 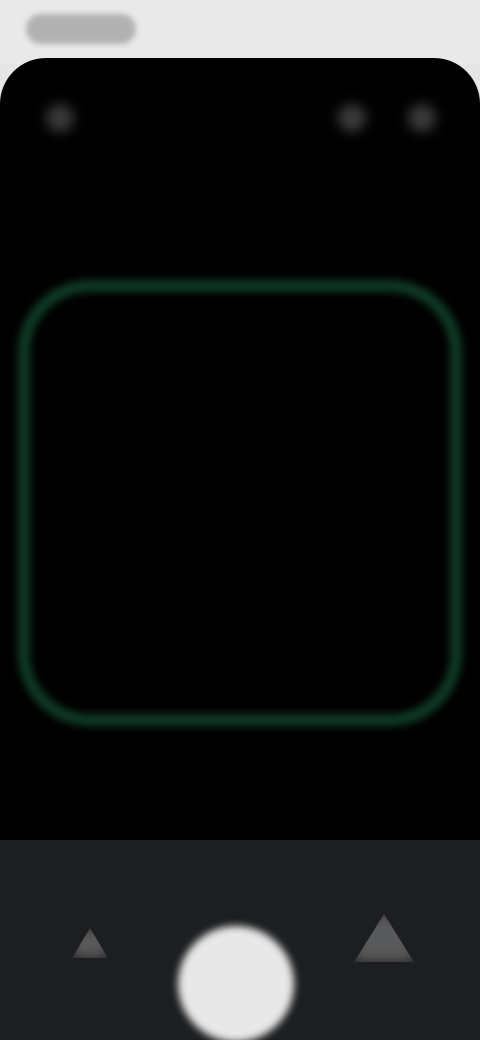 I want to click on switch-camera-icon, so click(x=384, y=938).